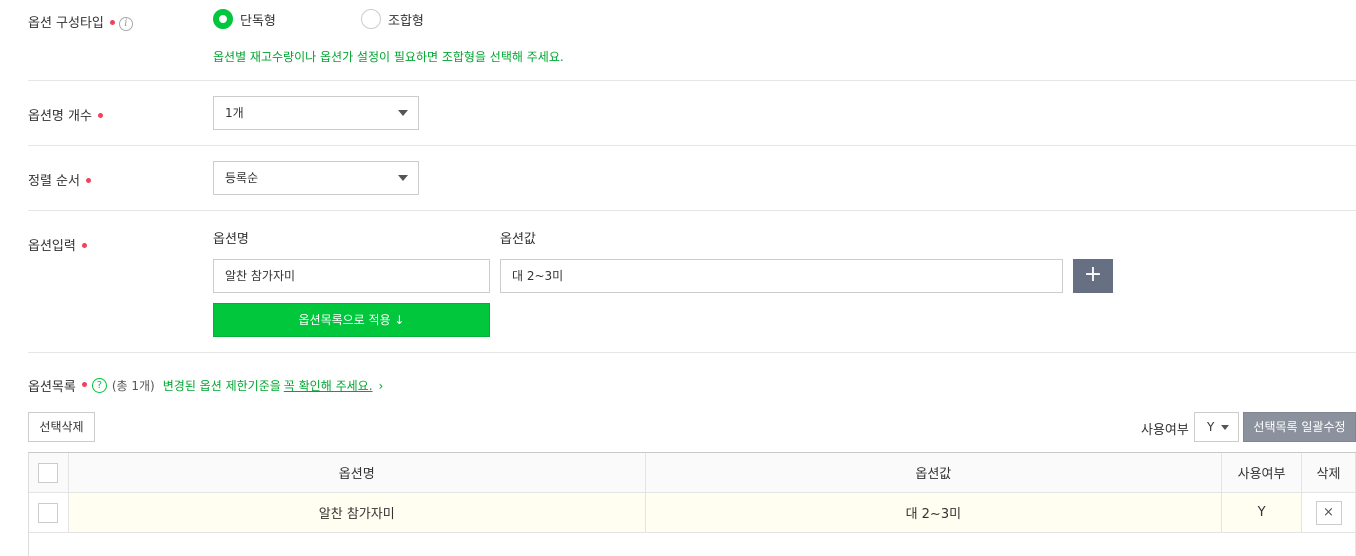  I want to click on option-name-input: 알찬 참가자미, so click(351, 276).